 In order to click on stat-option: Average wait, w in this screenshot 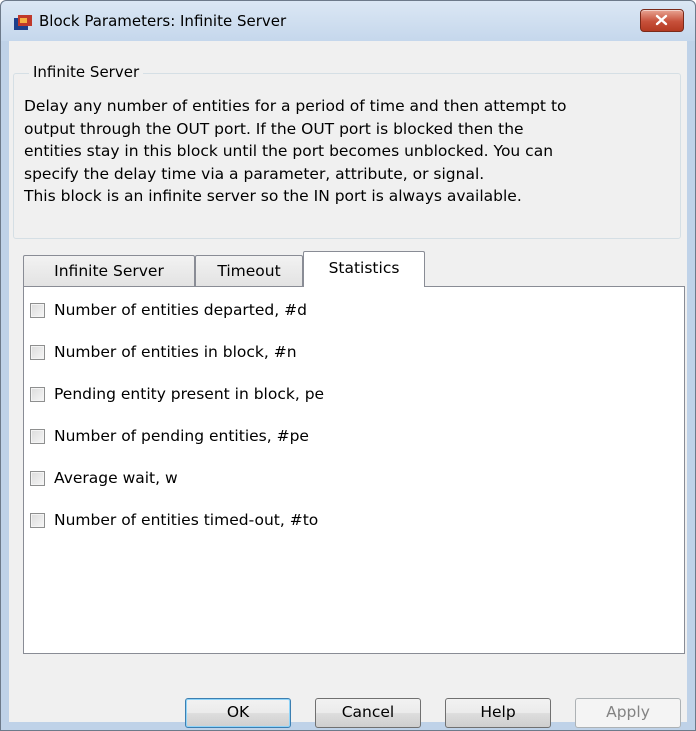, I will do `click(104, 478)`.